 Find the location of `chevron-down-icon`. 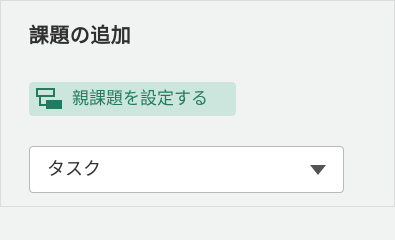

chevron-down-icon is located at coordinates (318, 169).